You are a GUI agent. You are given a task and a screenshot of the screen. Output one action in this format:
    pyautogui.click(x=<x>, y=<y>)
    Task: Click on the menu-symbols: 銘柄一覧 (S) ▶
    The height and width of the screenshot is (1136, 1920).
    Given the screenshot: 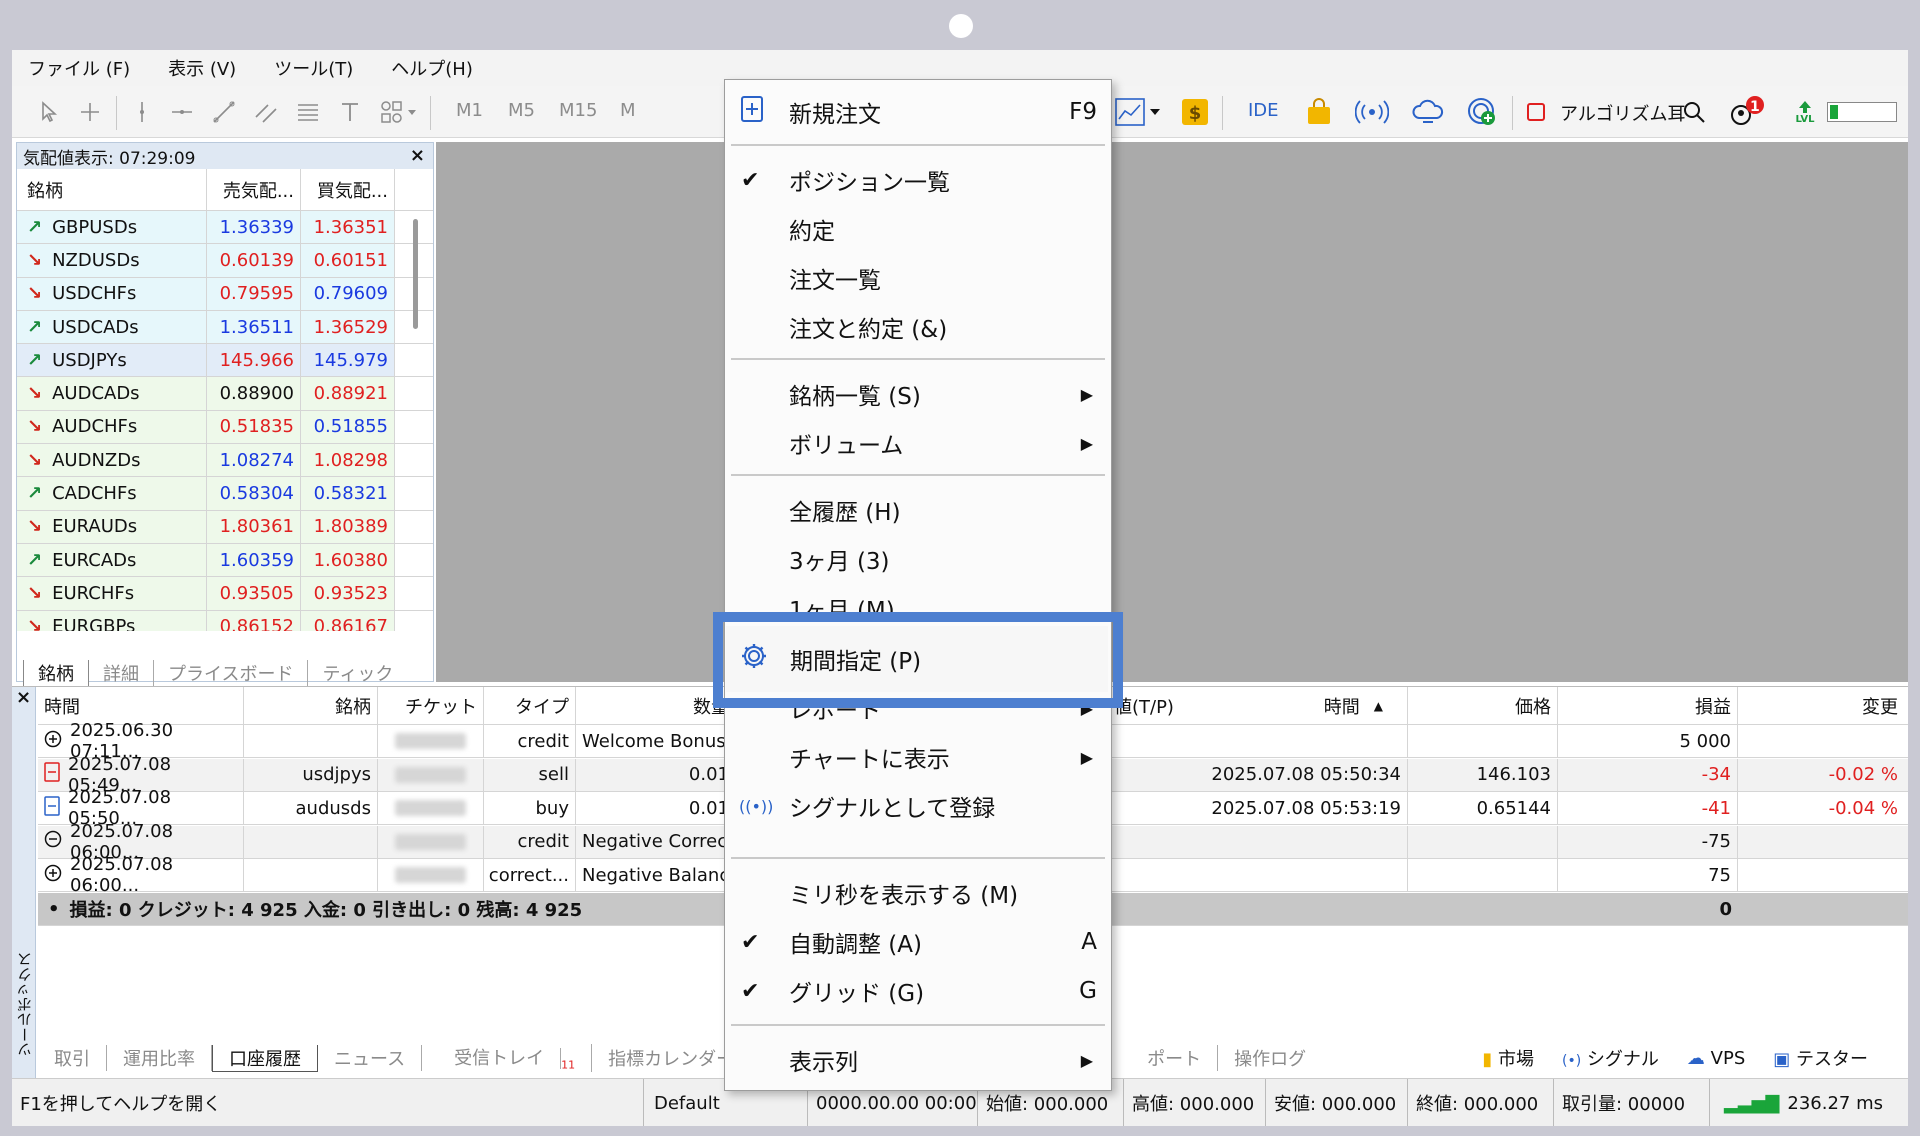 What is the action you would take?
    pyautogui.click(x=918, y=394)
    